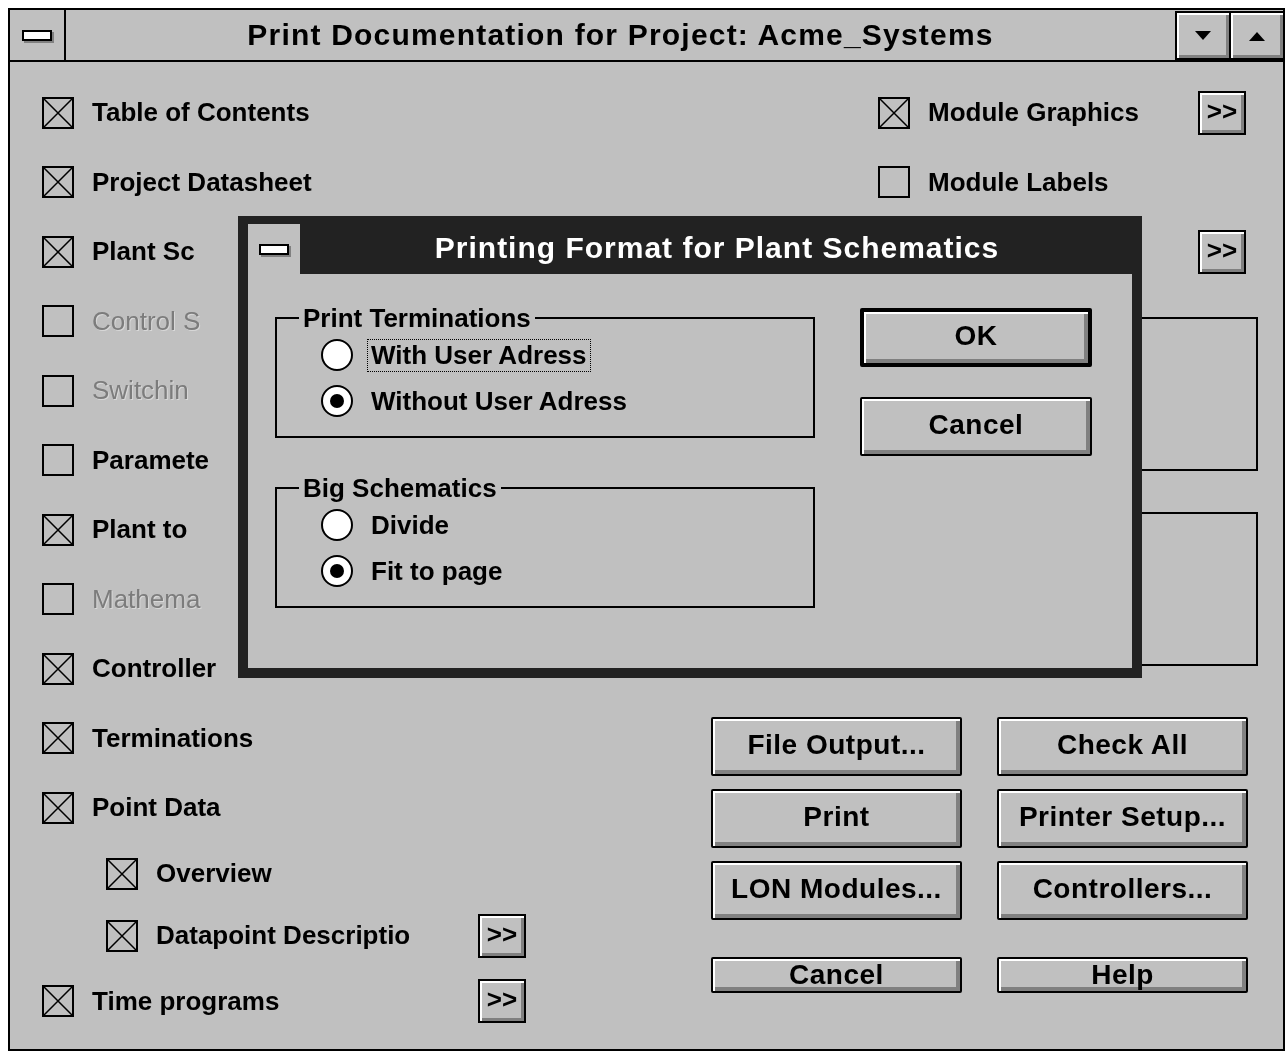 The width and height of the screenshot is (1287, 1053). I want to click on group-title: Big Schematics, so click(400, 488).